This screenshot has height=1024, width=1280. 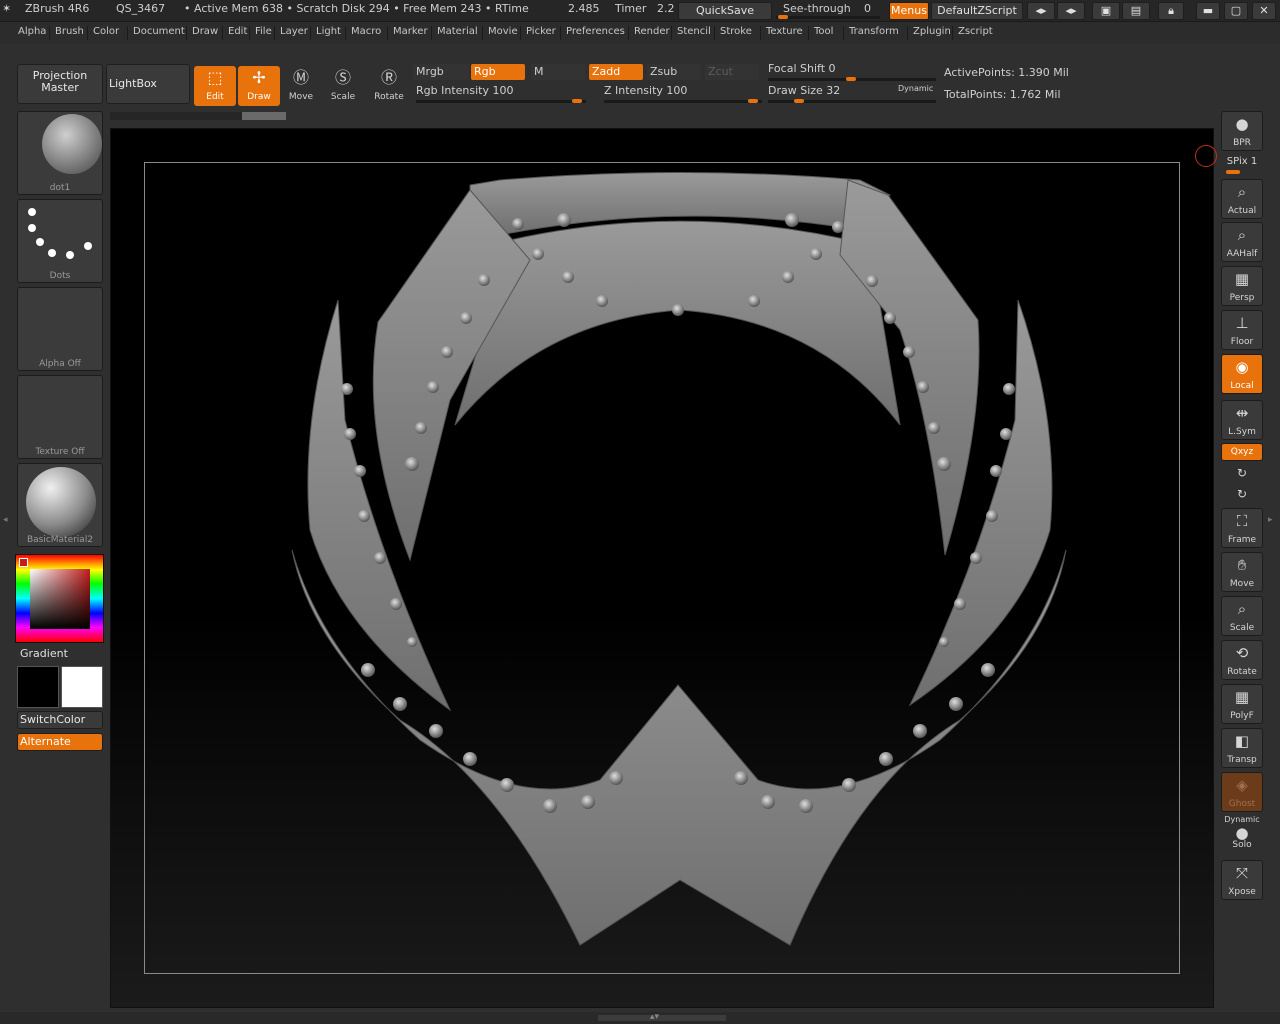 What do you see at coordinates (1242, 833) in the screenshot?
I see `solo-icon: ●` at bounding box center [1242, 833].